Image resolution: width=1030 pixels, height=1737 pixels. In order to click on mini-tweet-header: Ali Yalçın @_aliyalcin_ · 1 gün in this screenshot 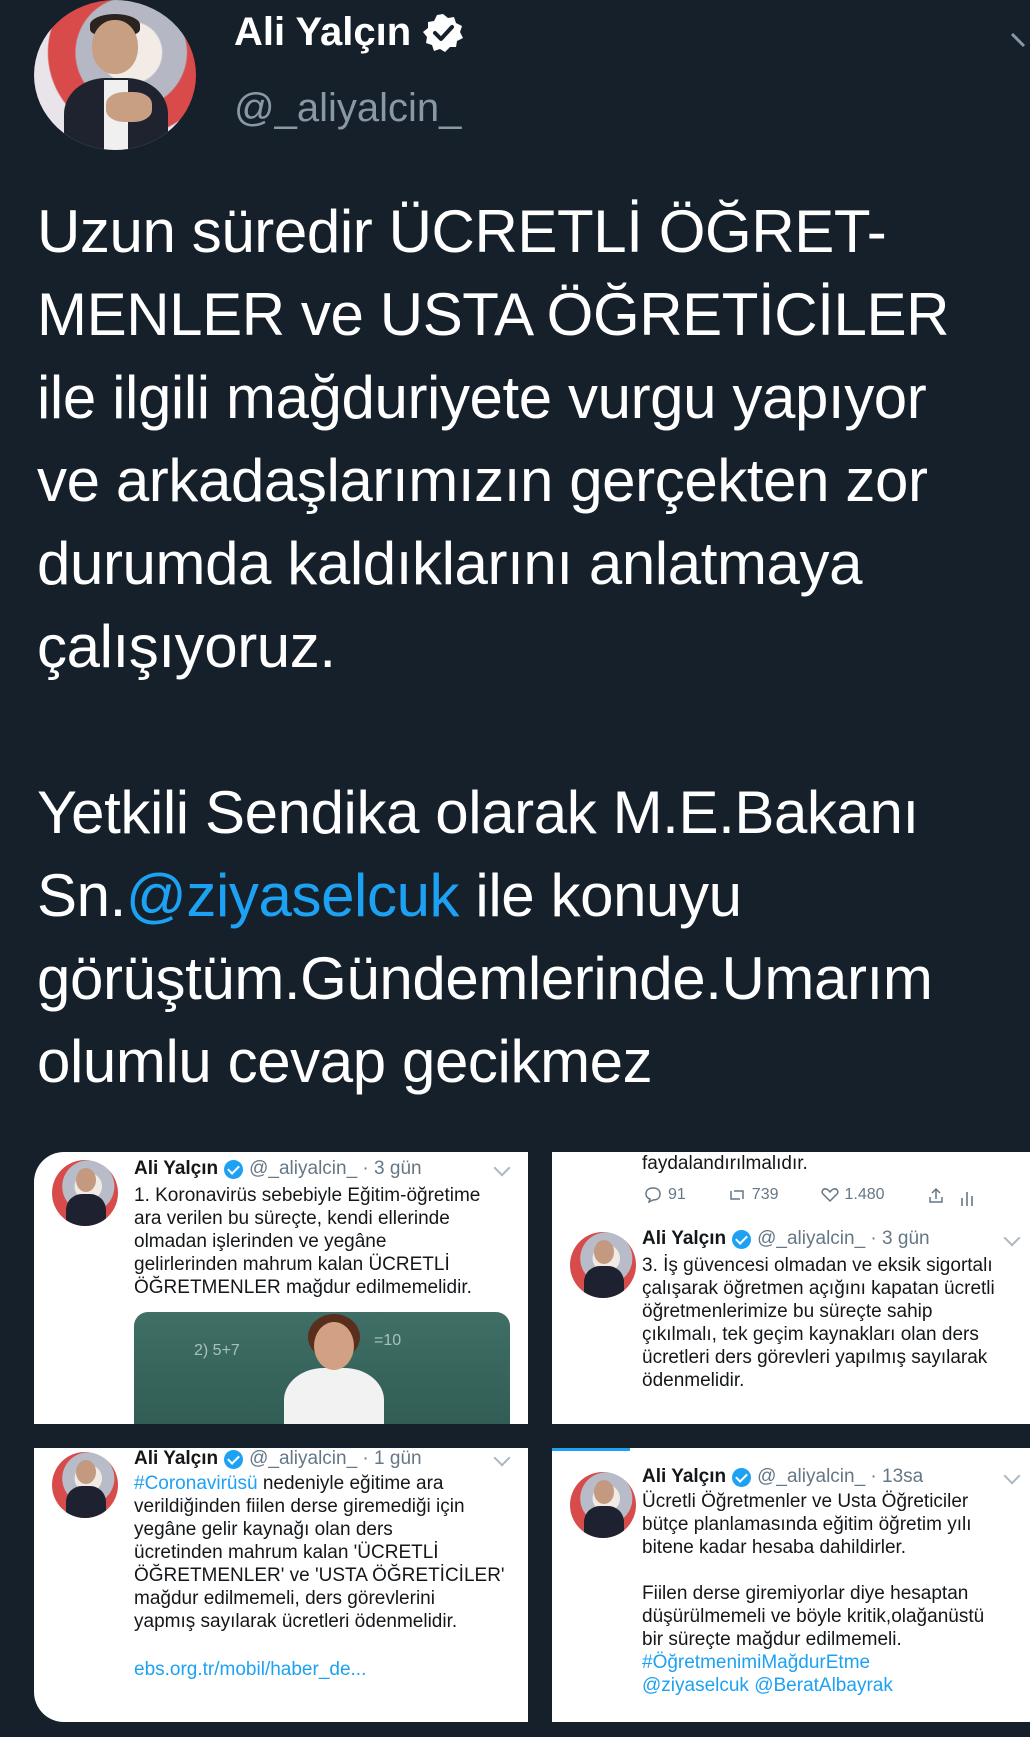, I will do `click(278, 1459)`.